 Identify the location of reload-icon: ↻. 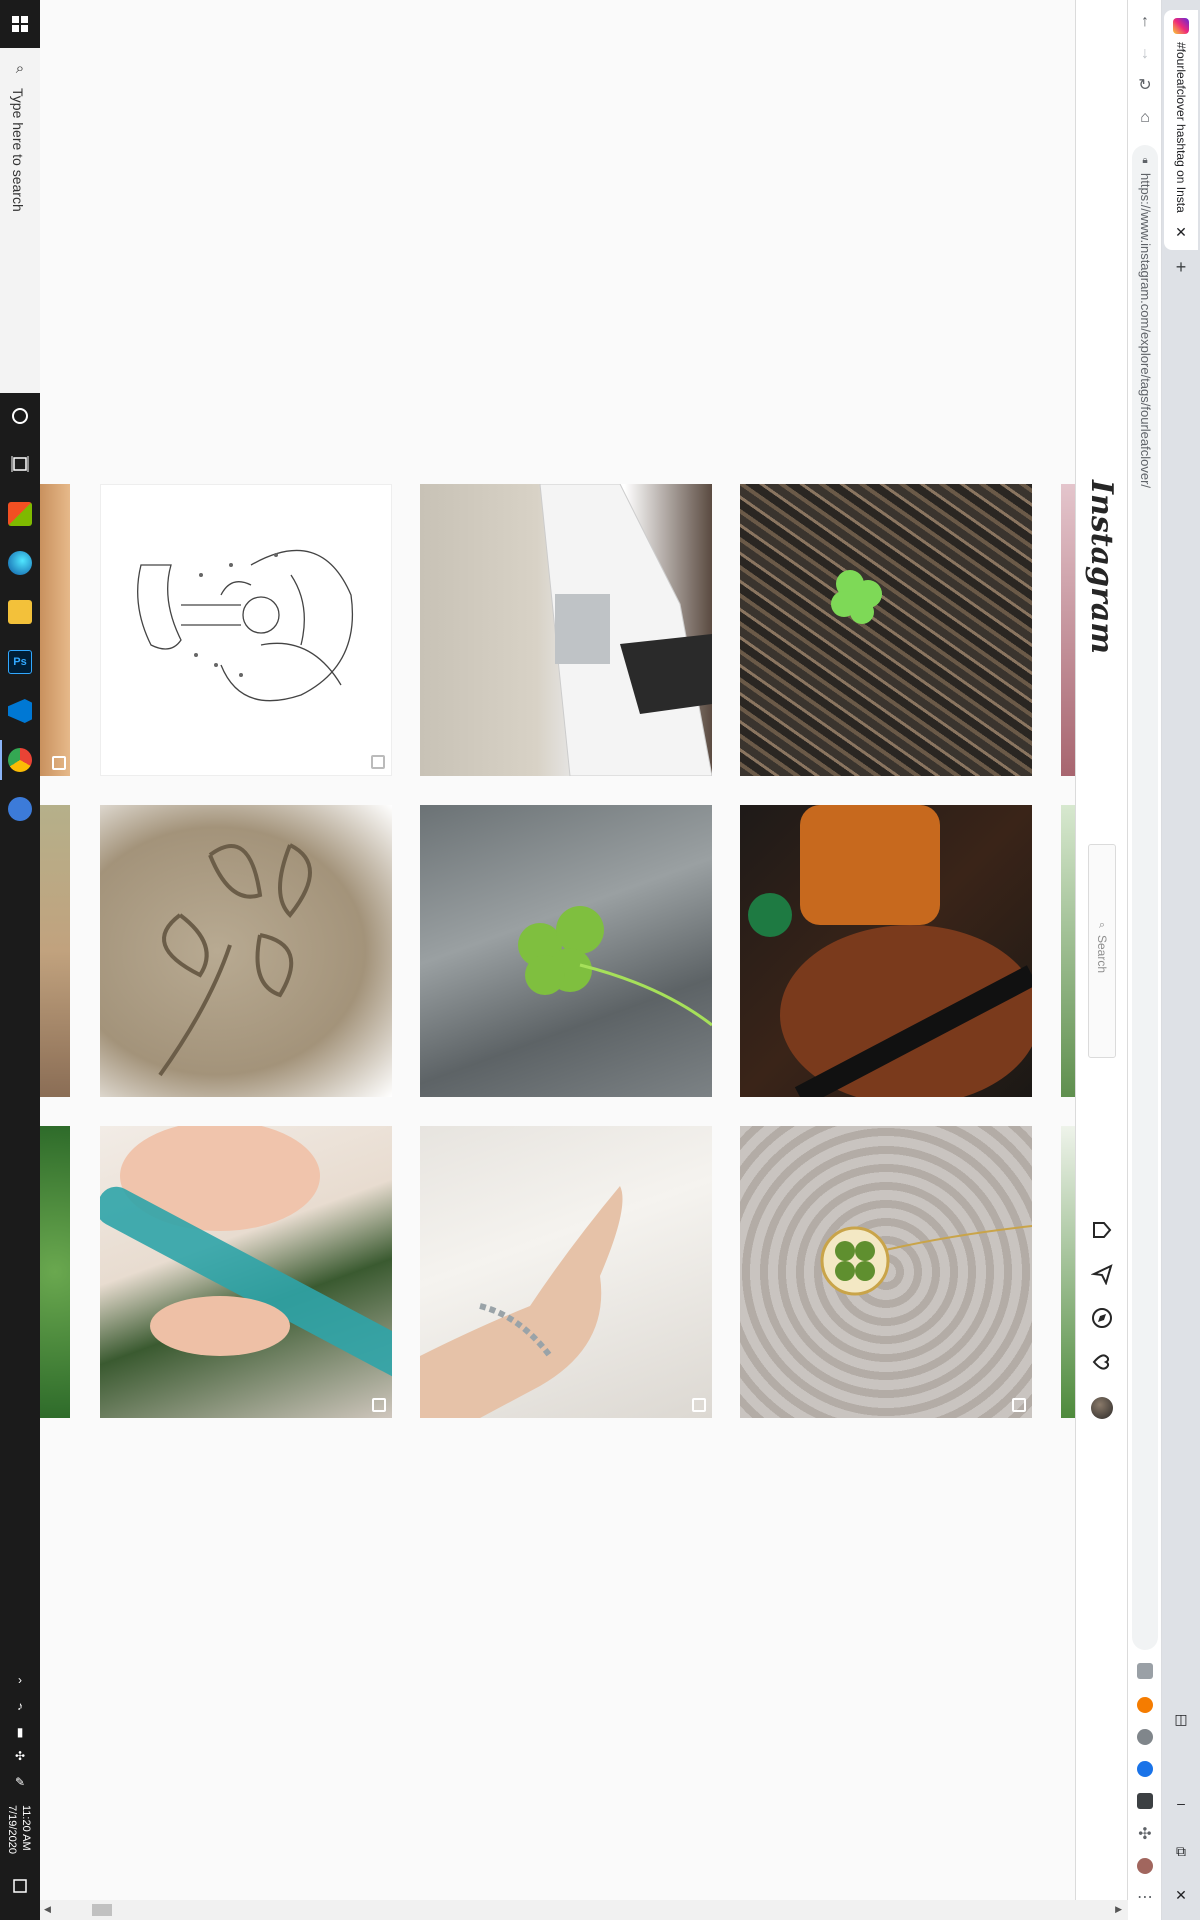
(1145, 86).